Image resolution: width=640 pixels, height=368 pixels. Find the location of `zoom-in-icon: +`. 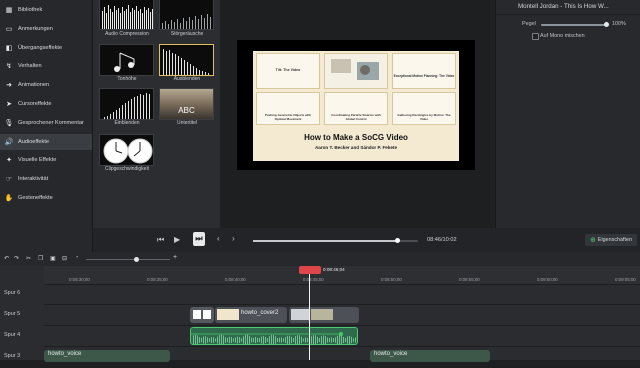

zoom-in-icon: + is located at coordinates (175, 257).